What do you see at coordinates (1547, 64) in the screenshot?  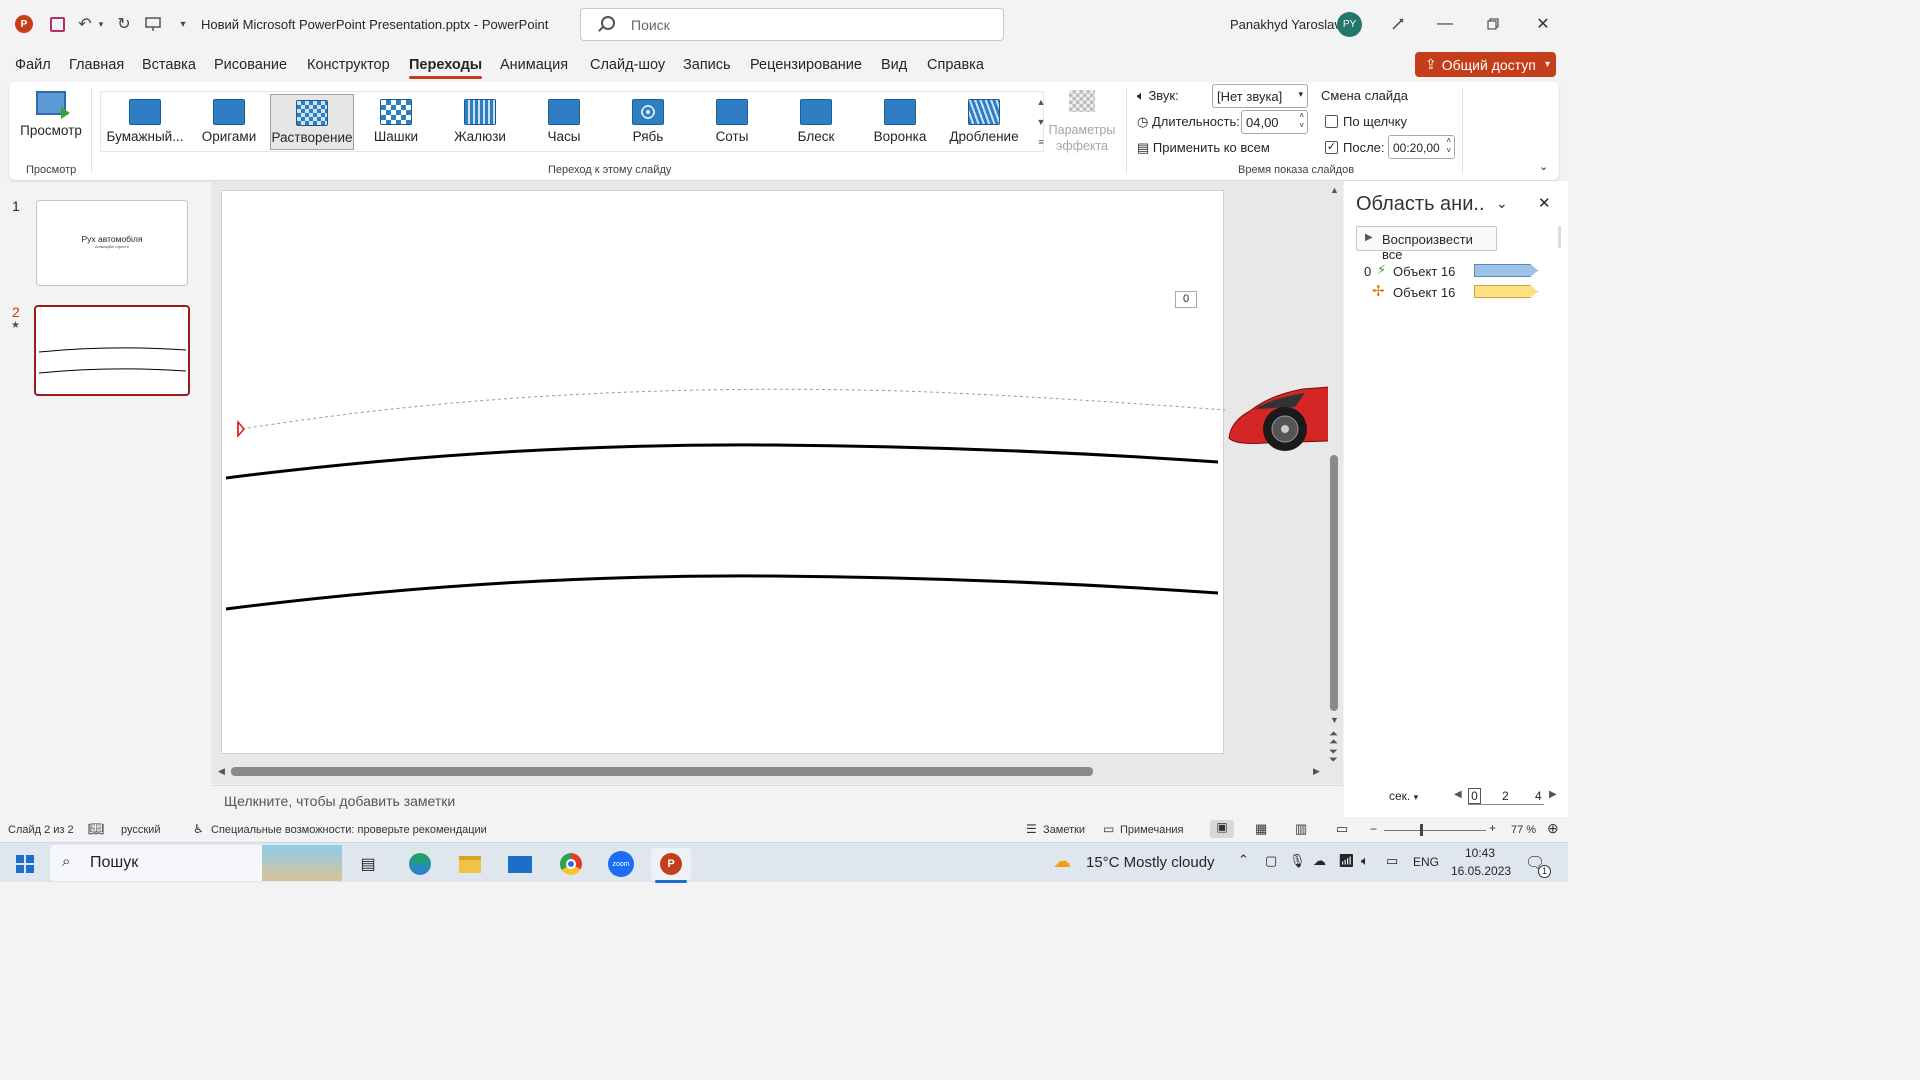 I see `share-dropdown-icon: ▾` at bounding box center [1547, 64].